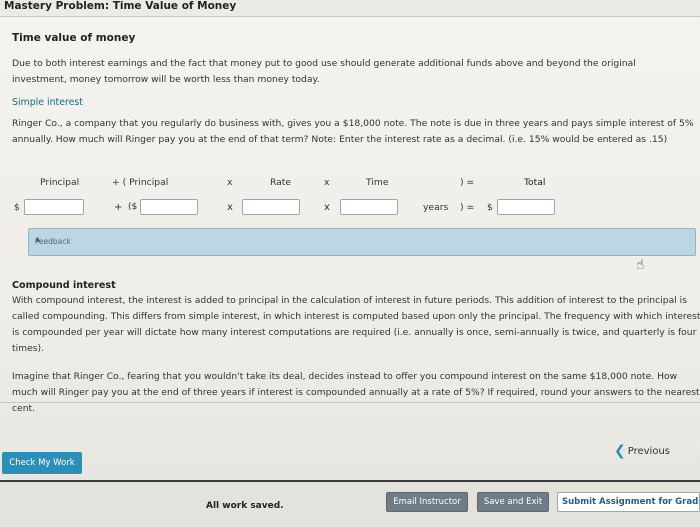 This screenshot has height=527, width=700. Describe the element at coordinates (245, 506) in the screenshot. I see `save-status: All work saved.` at that location.